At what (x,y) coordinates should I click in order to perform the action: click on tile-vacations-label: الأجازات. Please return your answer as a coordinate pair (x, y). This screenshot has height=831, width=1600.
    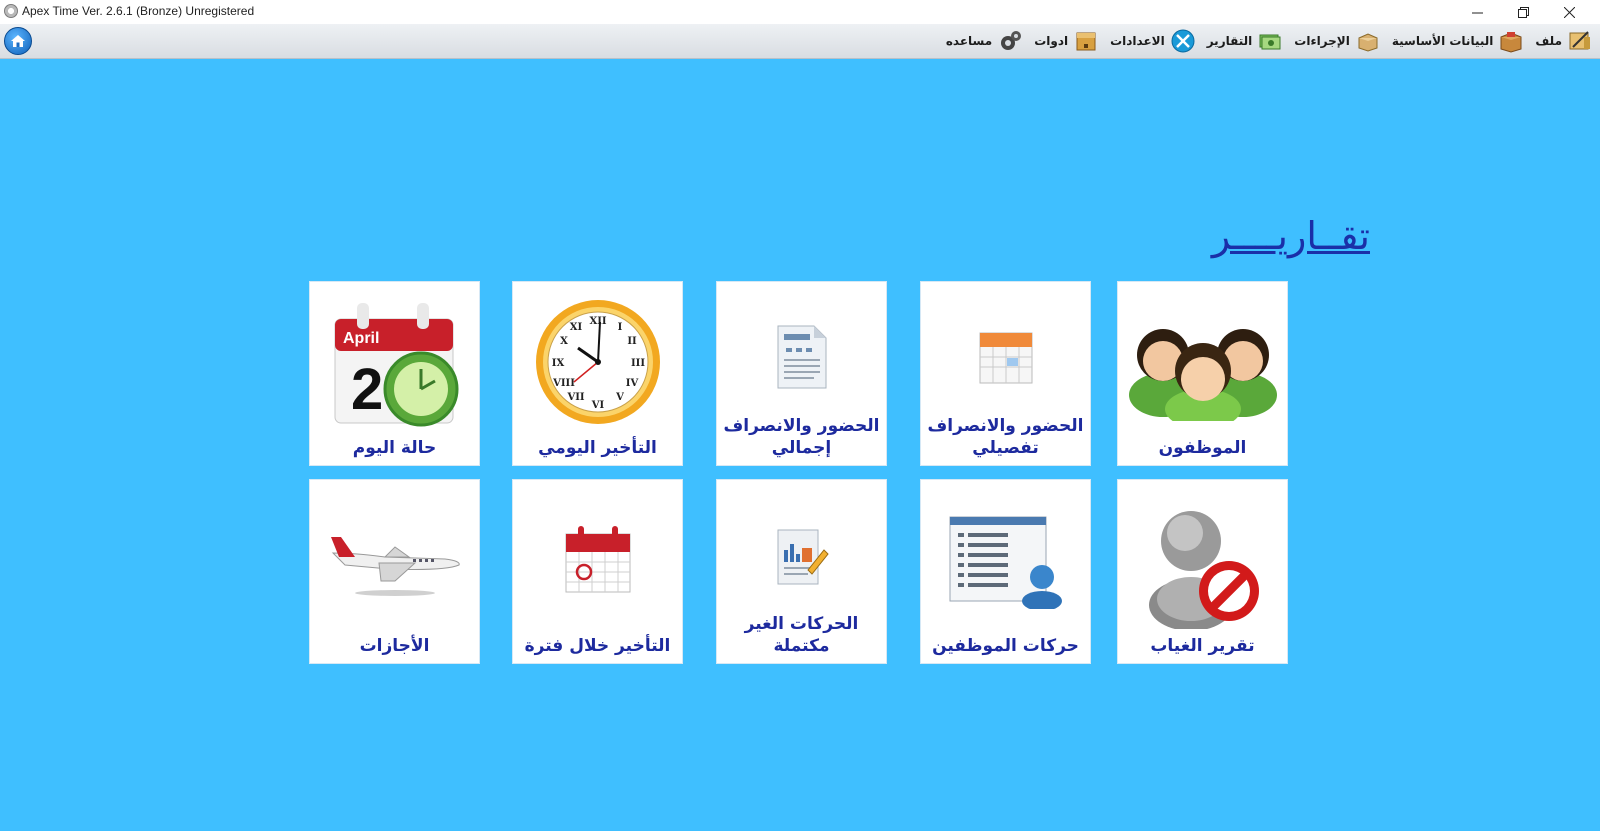
    Looking at the image, I should click on (394, 646).